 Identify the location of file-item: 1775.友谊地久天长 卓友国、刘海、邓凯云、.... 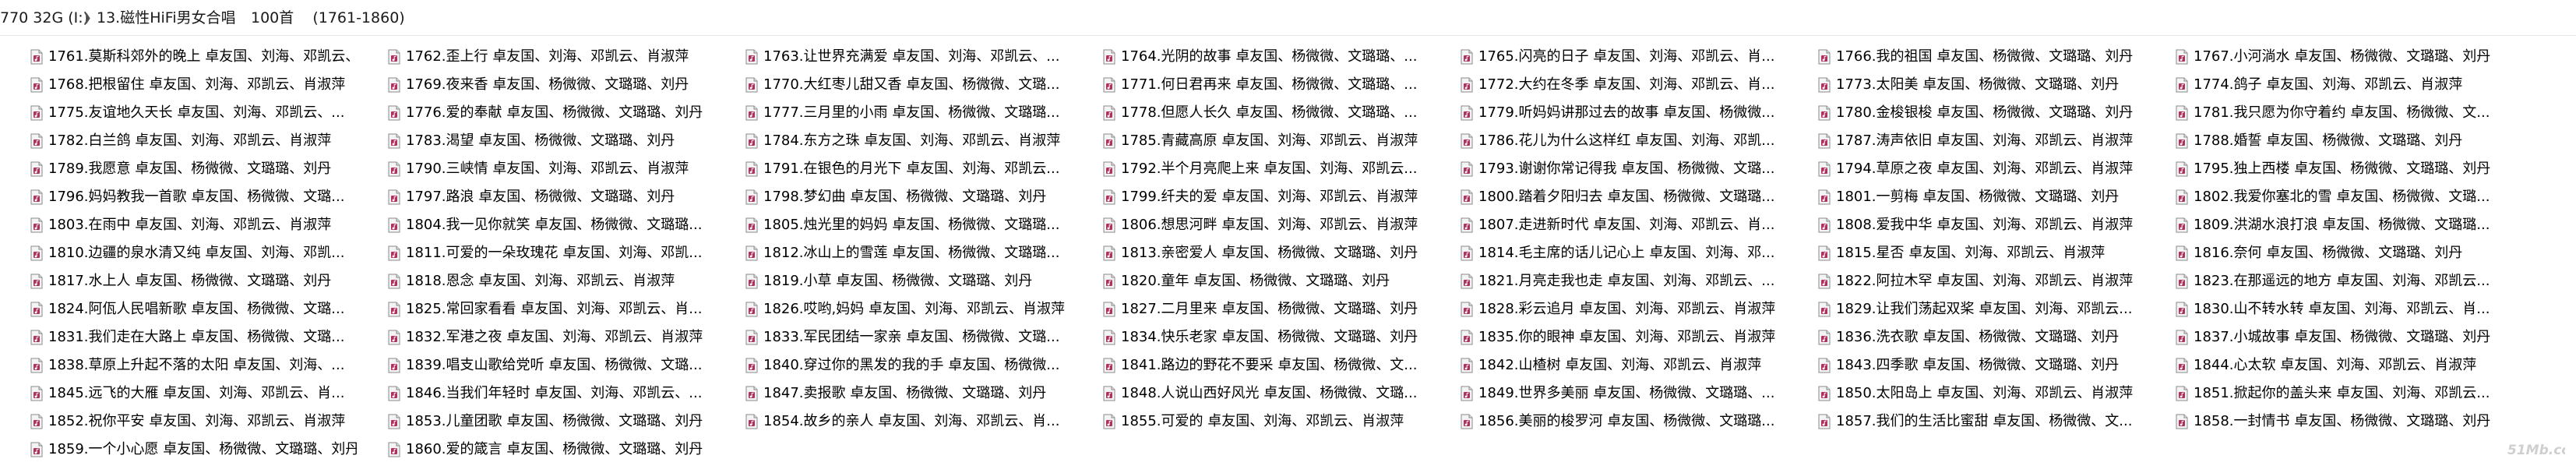
(178, 113).